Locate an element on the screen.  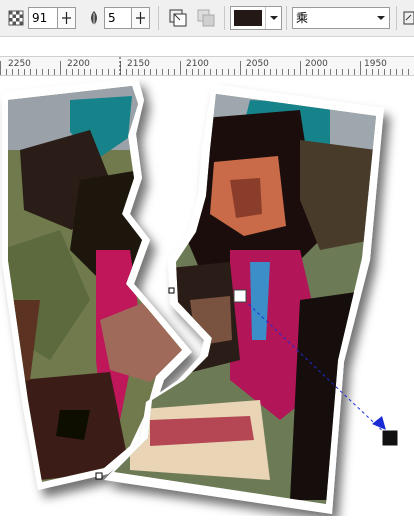
horizontal-ruler: 2250 2200 2150 2100 2050 2000 1950 is located at coordinates (207, 66).